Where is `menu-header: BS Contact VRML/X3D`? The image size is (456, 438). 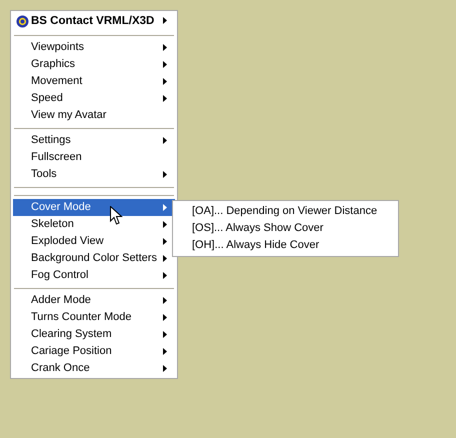
menu-header: BS Contact VRML/X3D is located at coordinates (94, 21).